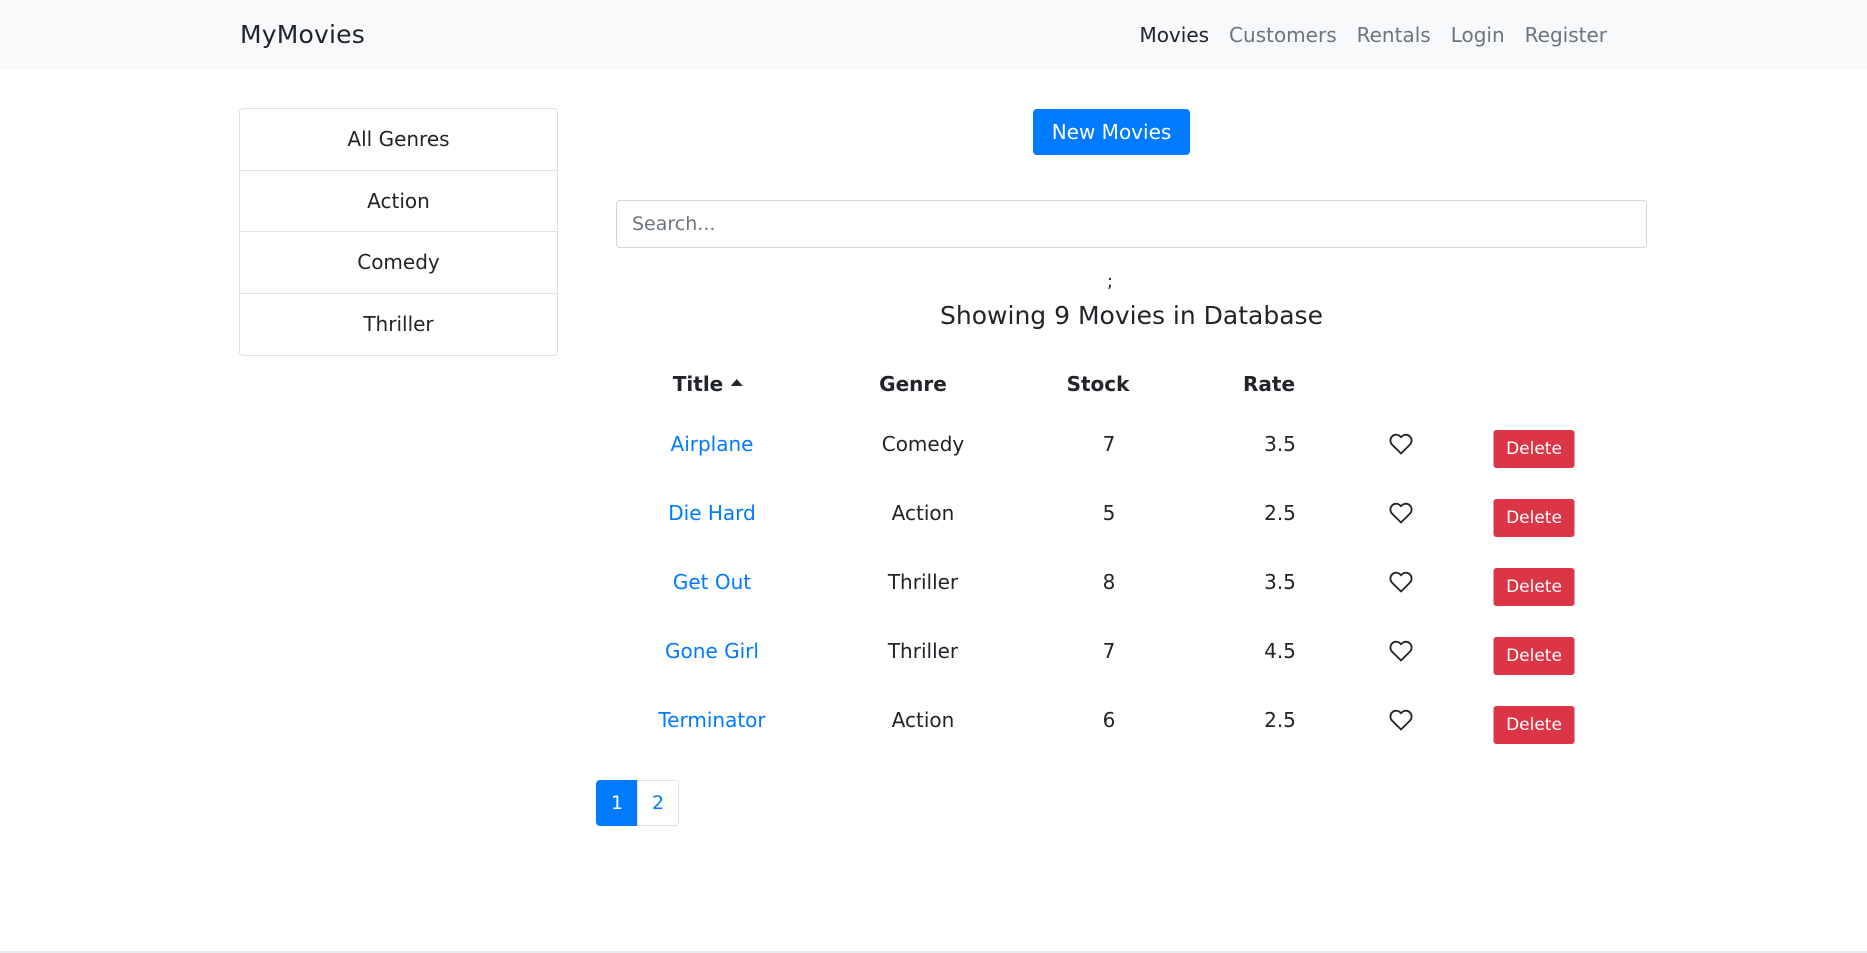 The image size is (1867, 953). What do you see at coordinates (1478, 35) in the screenshot?
I see `nav-link-login: Login` at bounding box center [1478, 35].